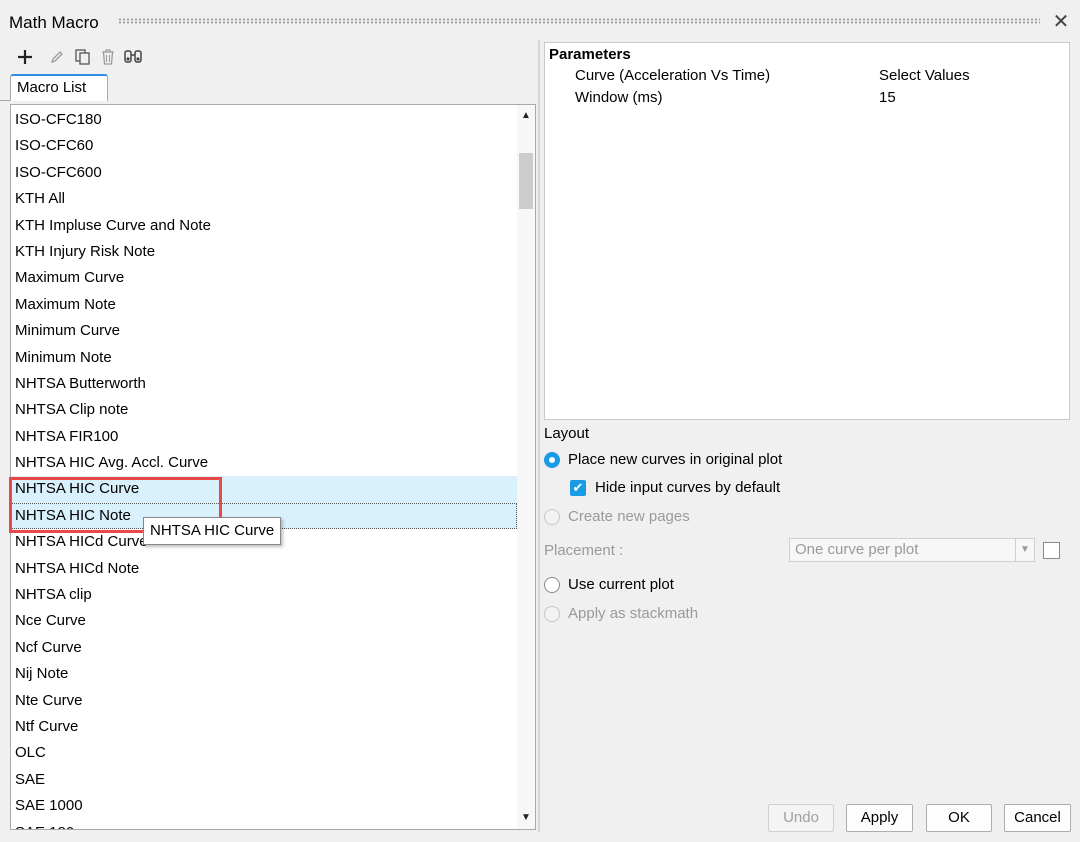 The width and height of the screenshot is (1080, 842). I want to click on list-item: SAE, so click(264, 780).